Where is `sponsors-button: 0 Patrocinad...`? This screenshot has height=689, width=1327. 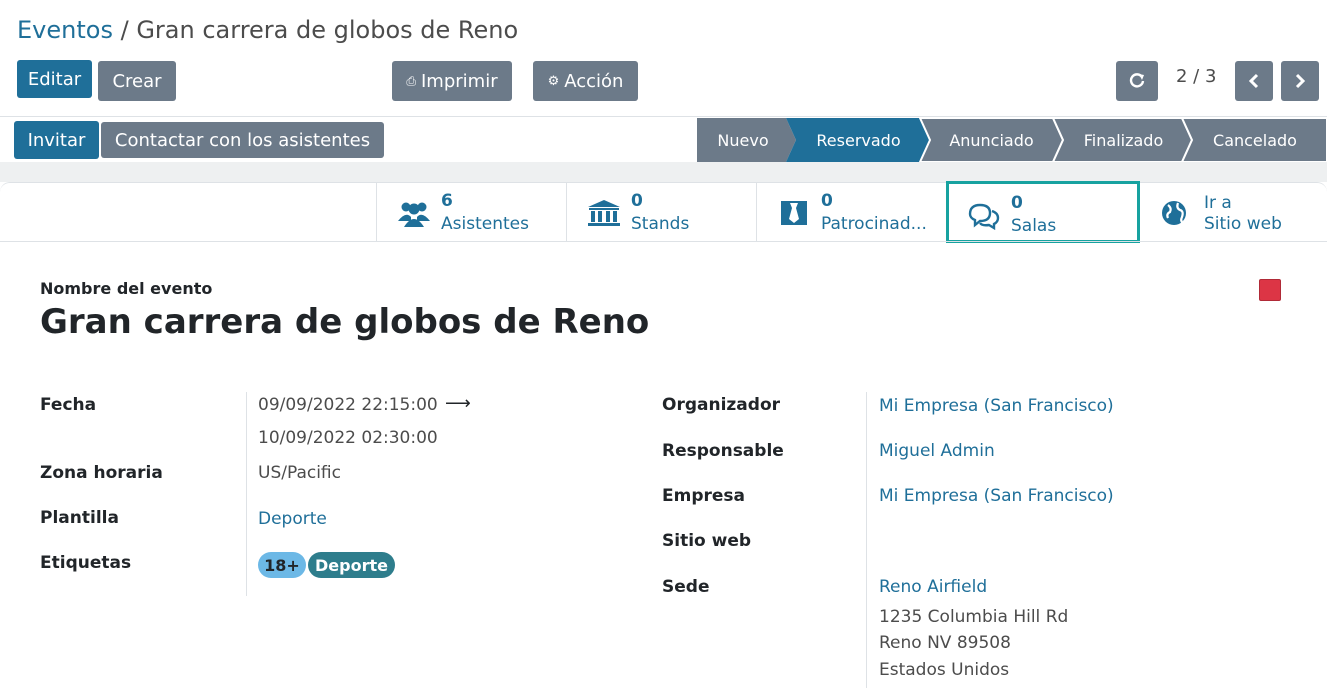
sponsors-button: 0 Patrocinad... is located at coordinates (851, 212).